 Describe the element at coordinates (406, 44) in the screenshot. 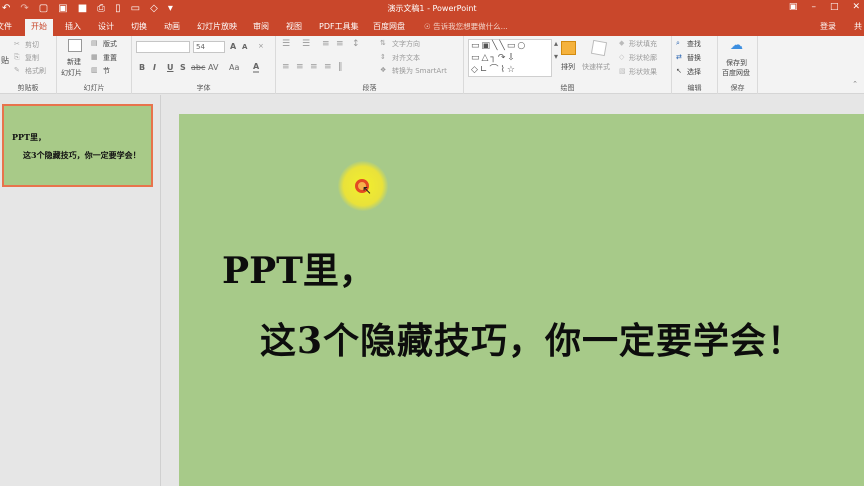

I see `text-direction-button: 文字方向` at that location.